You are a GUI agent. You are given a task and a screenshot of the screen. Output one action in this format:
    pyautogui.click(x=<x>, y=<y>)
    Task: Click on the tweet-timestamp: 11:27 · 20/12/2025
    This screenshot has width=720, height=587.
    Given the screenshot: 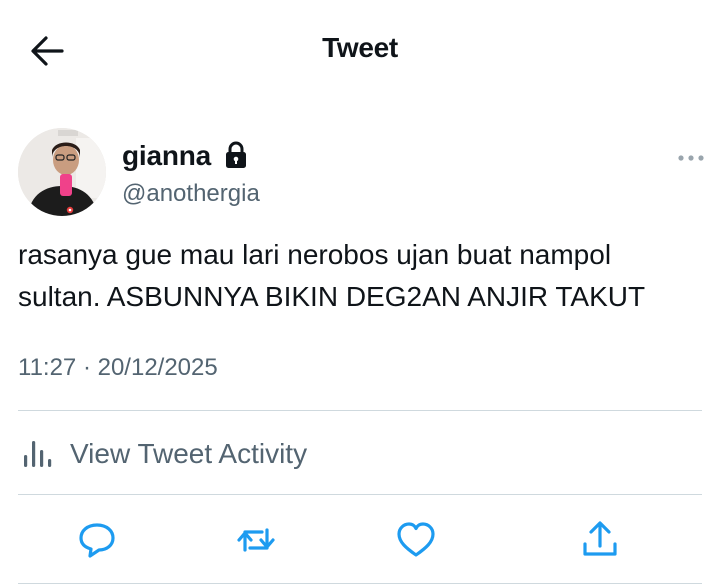 What is the action you would take?
    pyautogui.click(x=118, y=368)
    